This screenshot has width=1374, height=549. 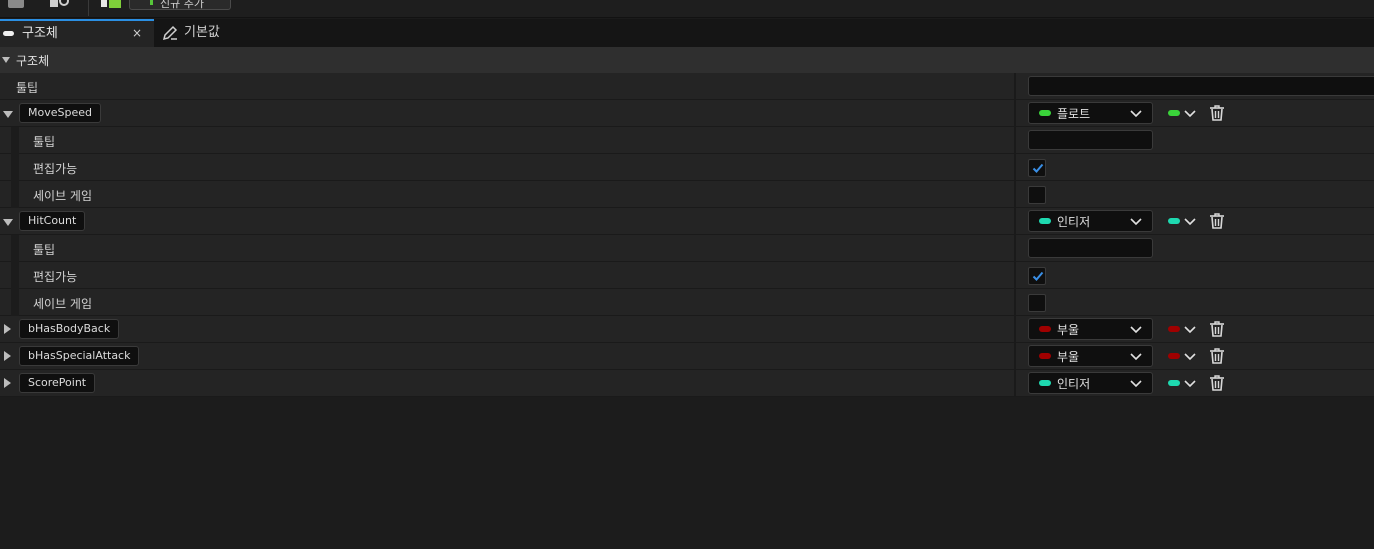 I want to click on member-name-field: MoveSpeed, so click(x=60, y=113).